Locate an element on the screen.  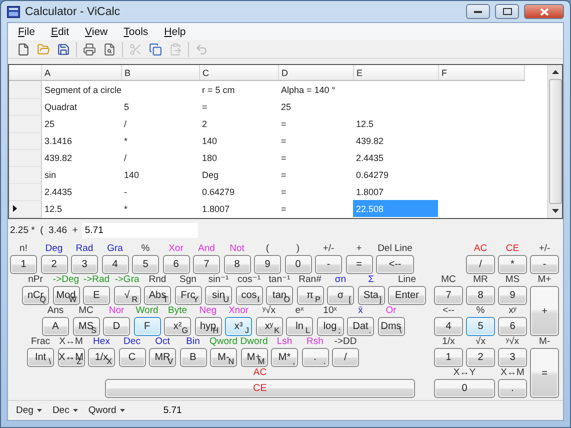
cell-text: 2 is located at coordinates (205, 123).